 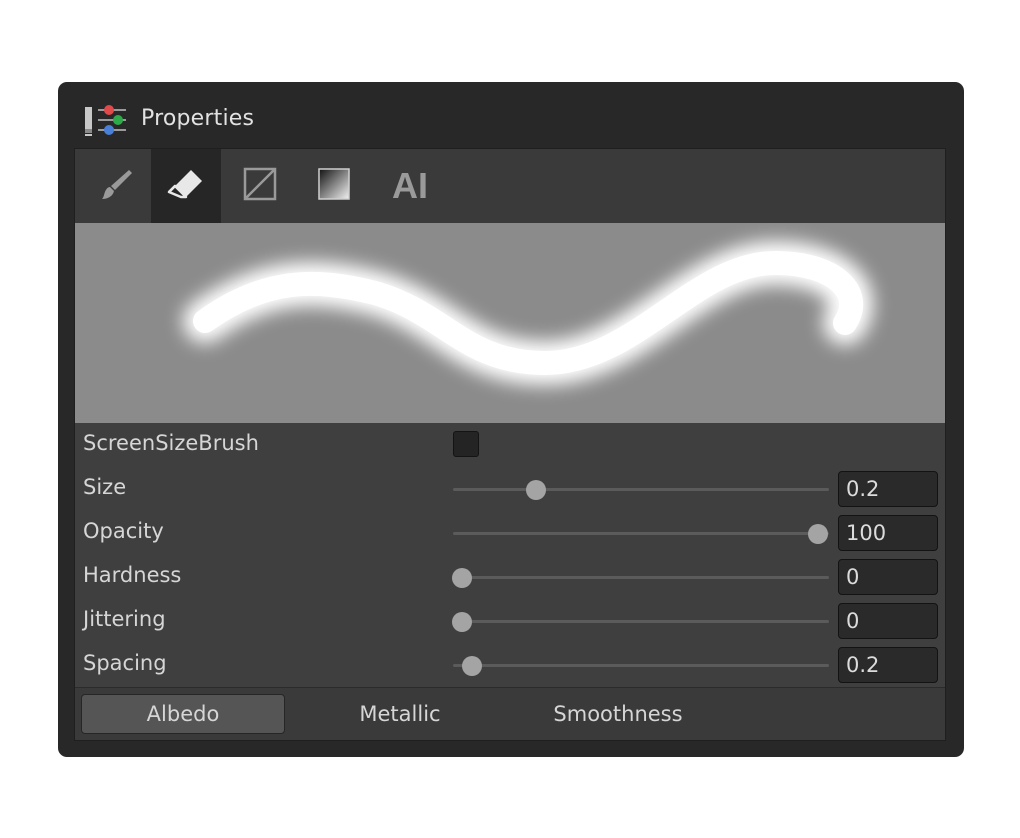 I want to click on gradient-icon, so click(x=334, y=186).